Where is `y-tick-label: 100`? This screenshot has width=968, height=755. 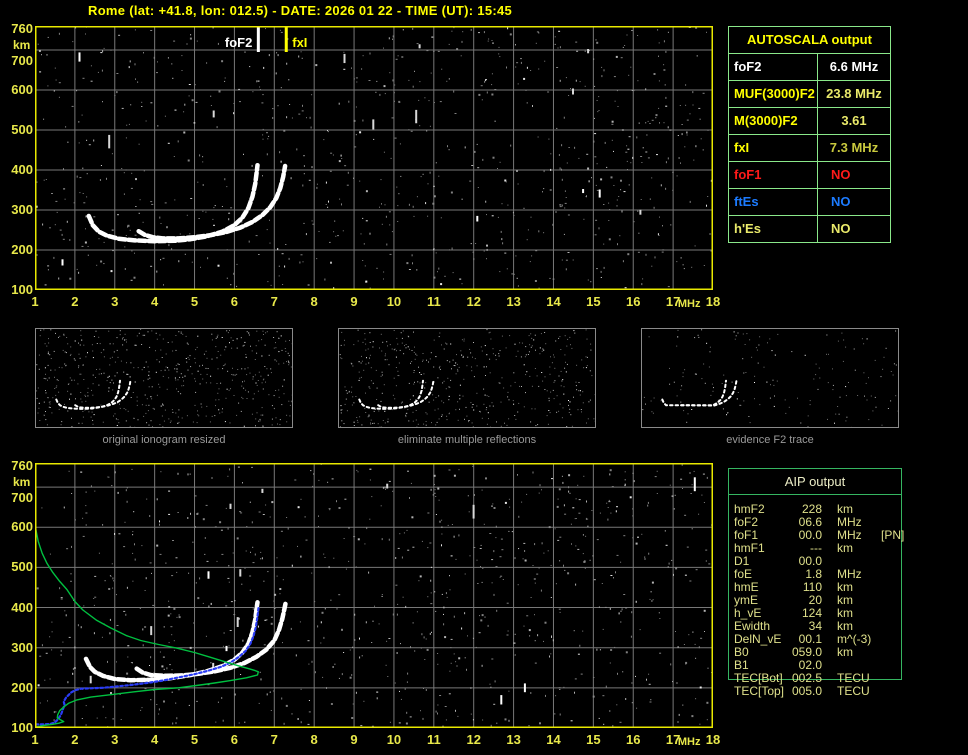 y-tick-label: 100 is located at coordinates (22, 289).